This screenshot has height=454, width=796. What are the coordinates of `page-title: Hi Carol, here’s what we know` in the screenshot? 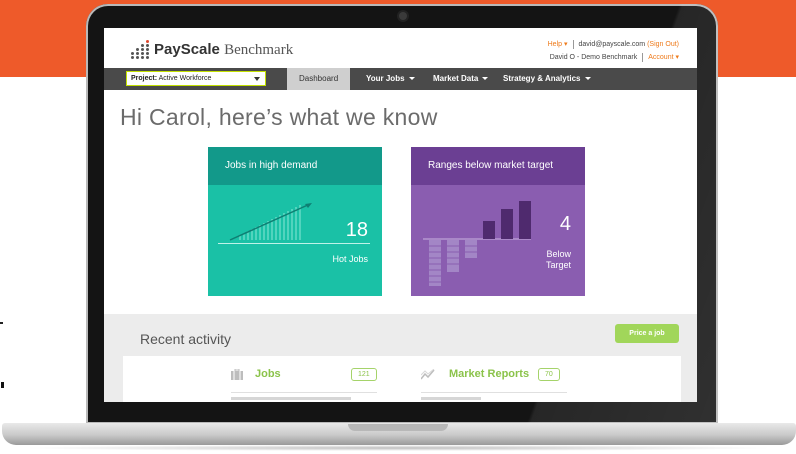 It's located at (279, 117).